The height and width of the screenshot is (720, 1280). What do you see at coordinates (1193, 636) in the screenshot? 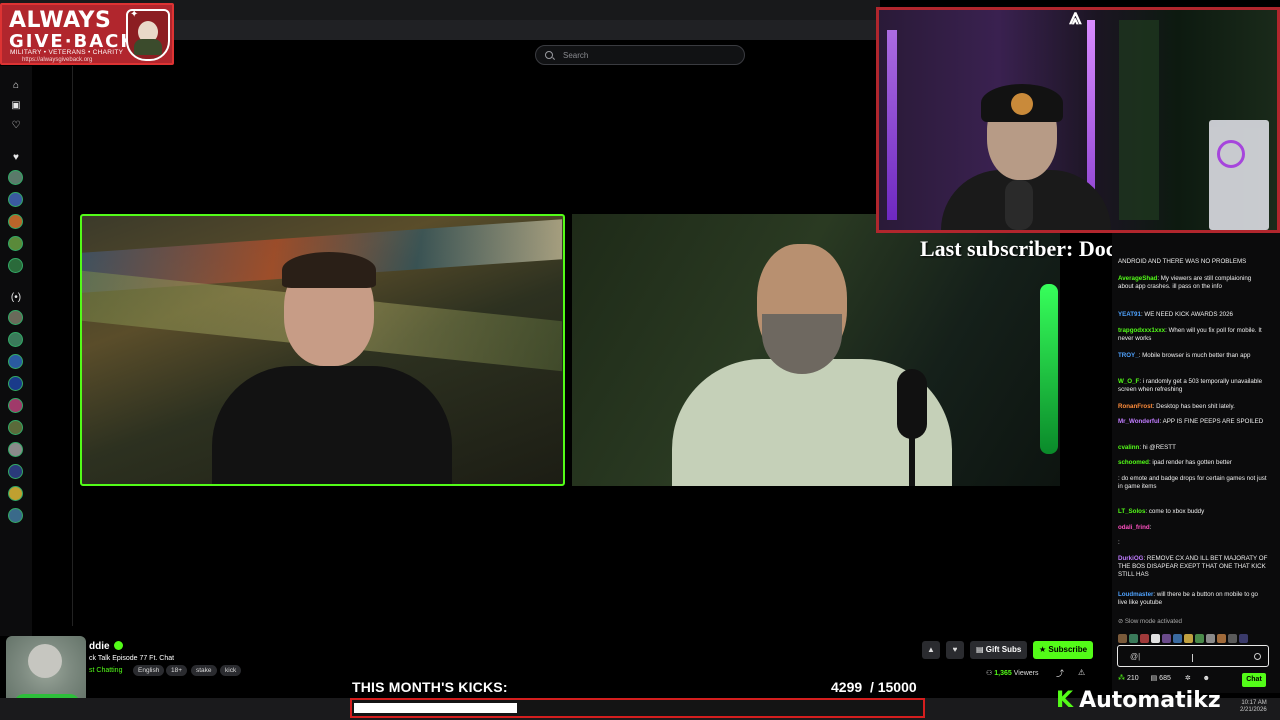
I see `emote-row` at bounding box center [1193, 636].